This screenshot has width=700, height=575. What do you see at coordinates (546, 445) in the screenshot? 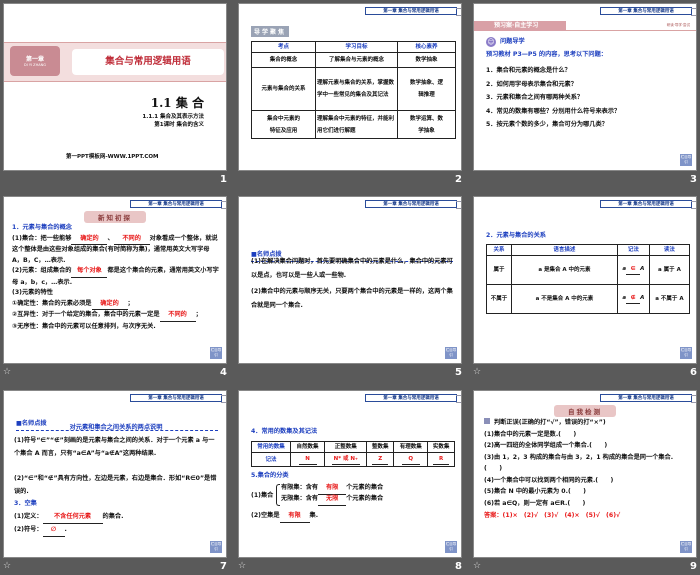
I see `quiz-item: (2)高一四班的全体同学组成一个集合.( )` at bounding box center [546, 445].